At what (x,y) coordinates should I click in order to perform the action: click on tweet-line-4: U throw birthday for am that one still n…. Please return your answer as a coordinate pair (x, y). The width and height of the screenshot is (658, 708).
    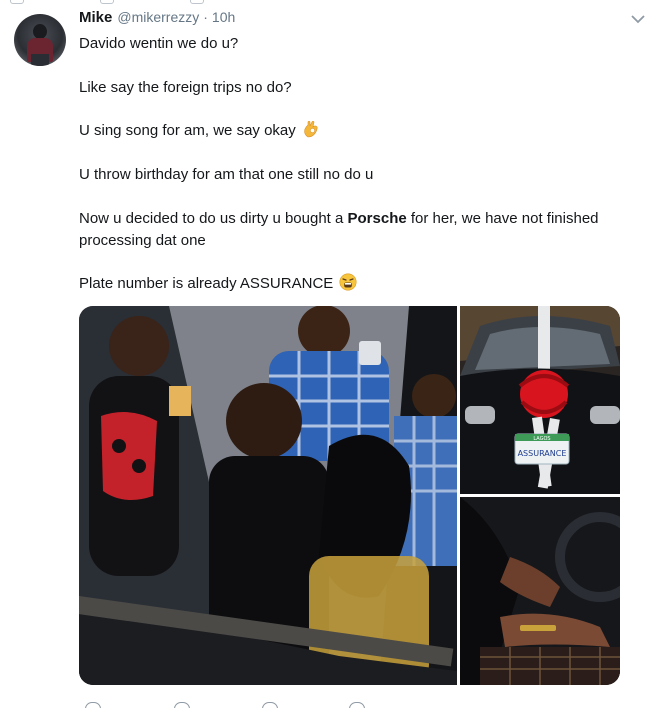
    Looking at the image, I should click on (226, 174).